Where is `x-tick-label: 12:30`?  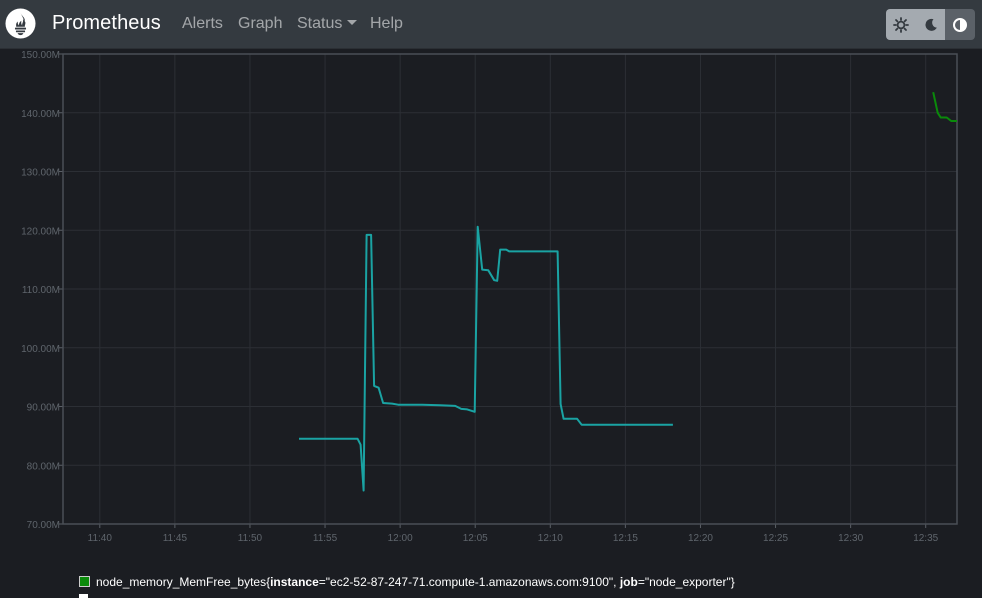 x-tick-label: 12:30 is located at coordinates (850, 538).